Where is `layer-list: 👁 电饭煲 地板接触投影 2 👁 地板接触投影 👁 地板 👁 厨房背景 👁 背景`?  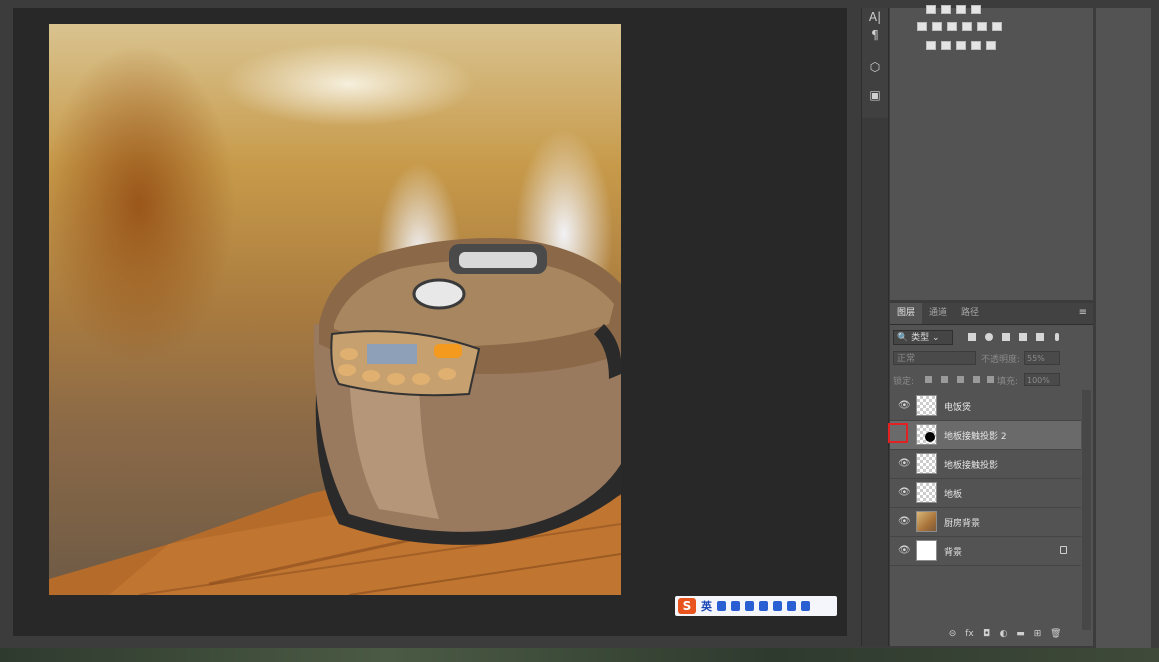
layer-list: 👁 电饭煲 地板接触投影 2 👁 地板接触投影 👁 地板 👁 厨房背景 👁 背景 is located at coordinates (985, 479).